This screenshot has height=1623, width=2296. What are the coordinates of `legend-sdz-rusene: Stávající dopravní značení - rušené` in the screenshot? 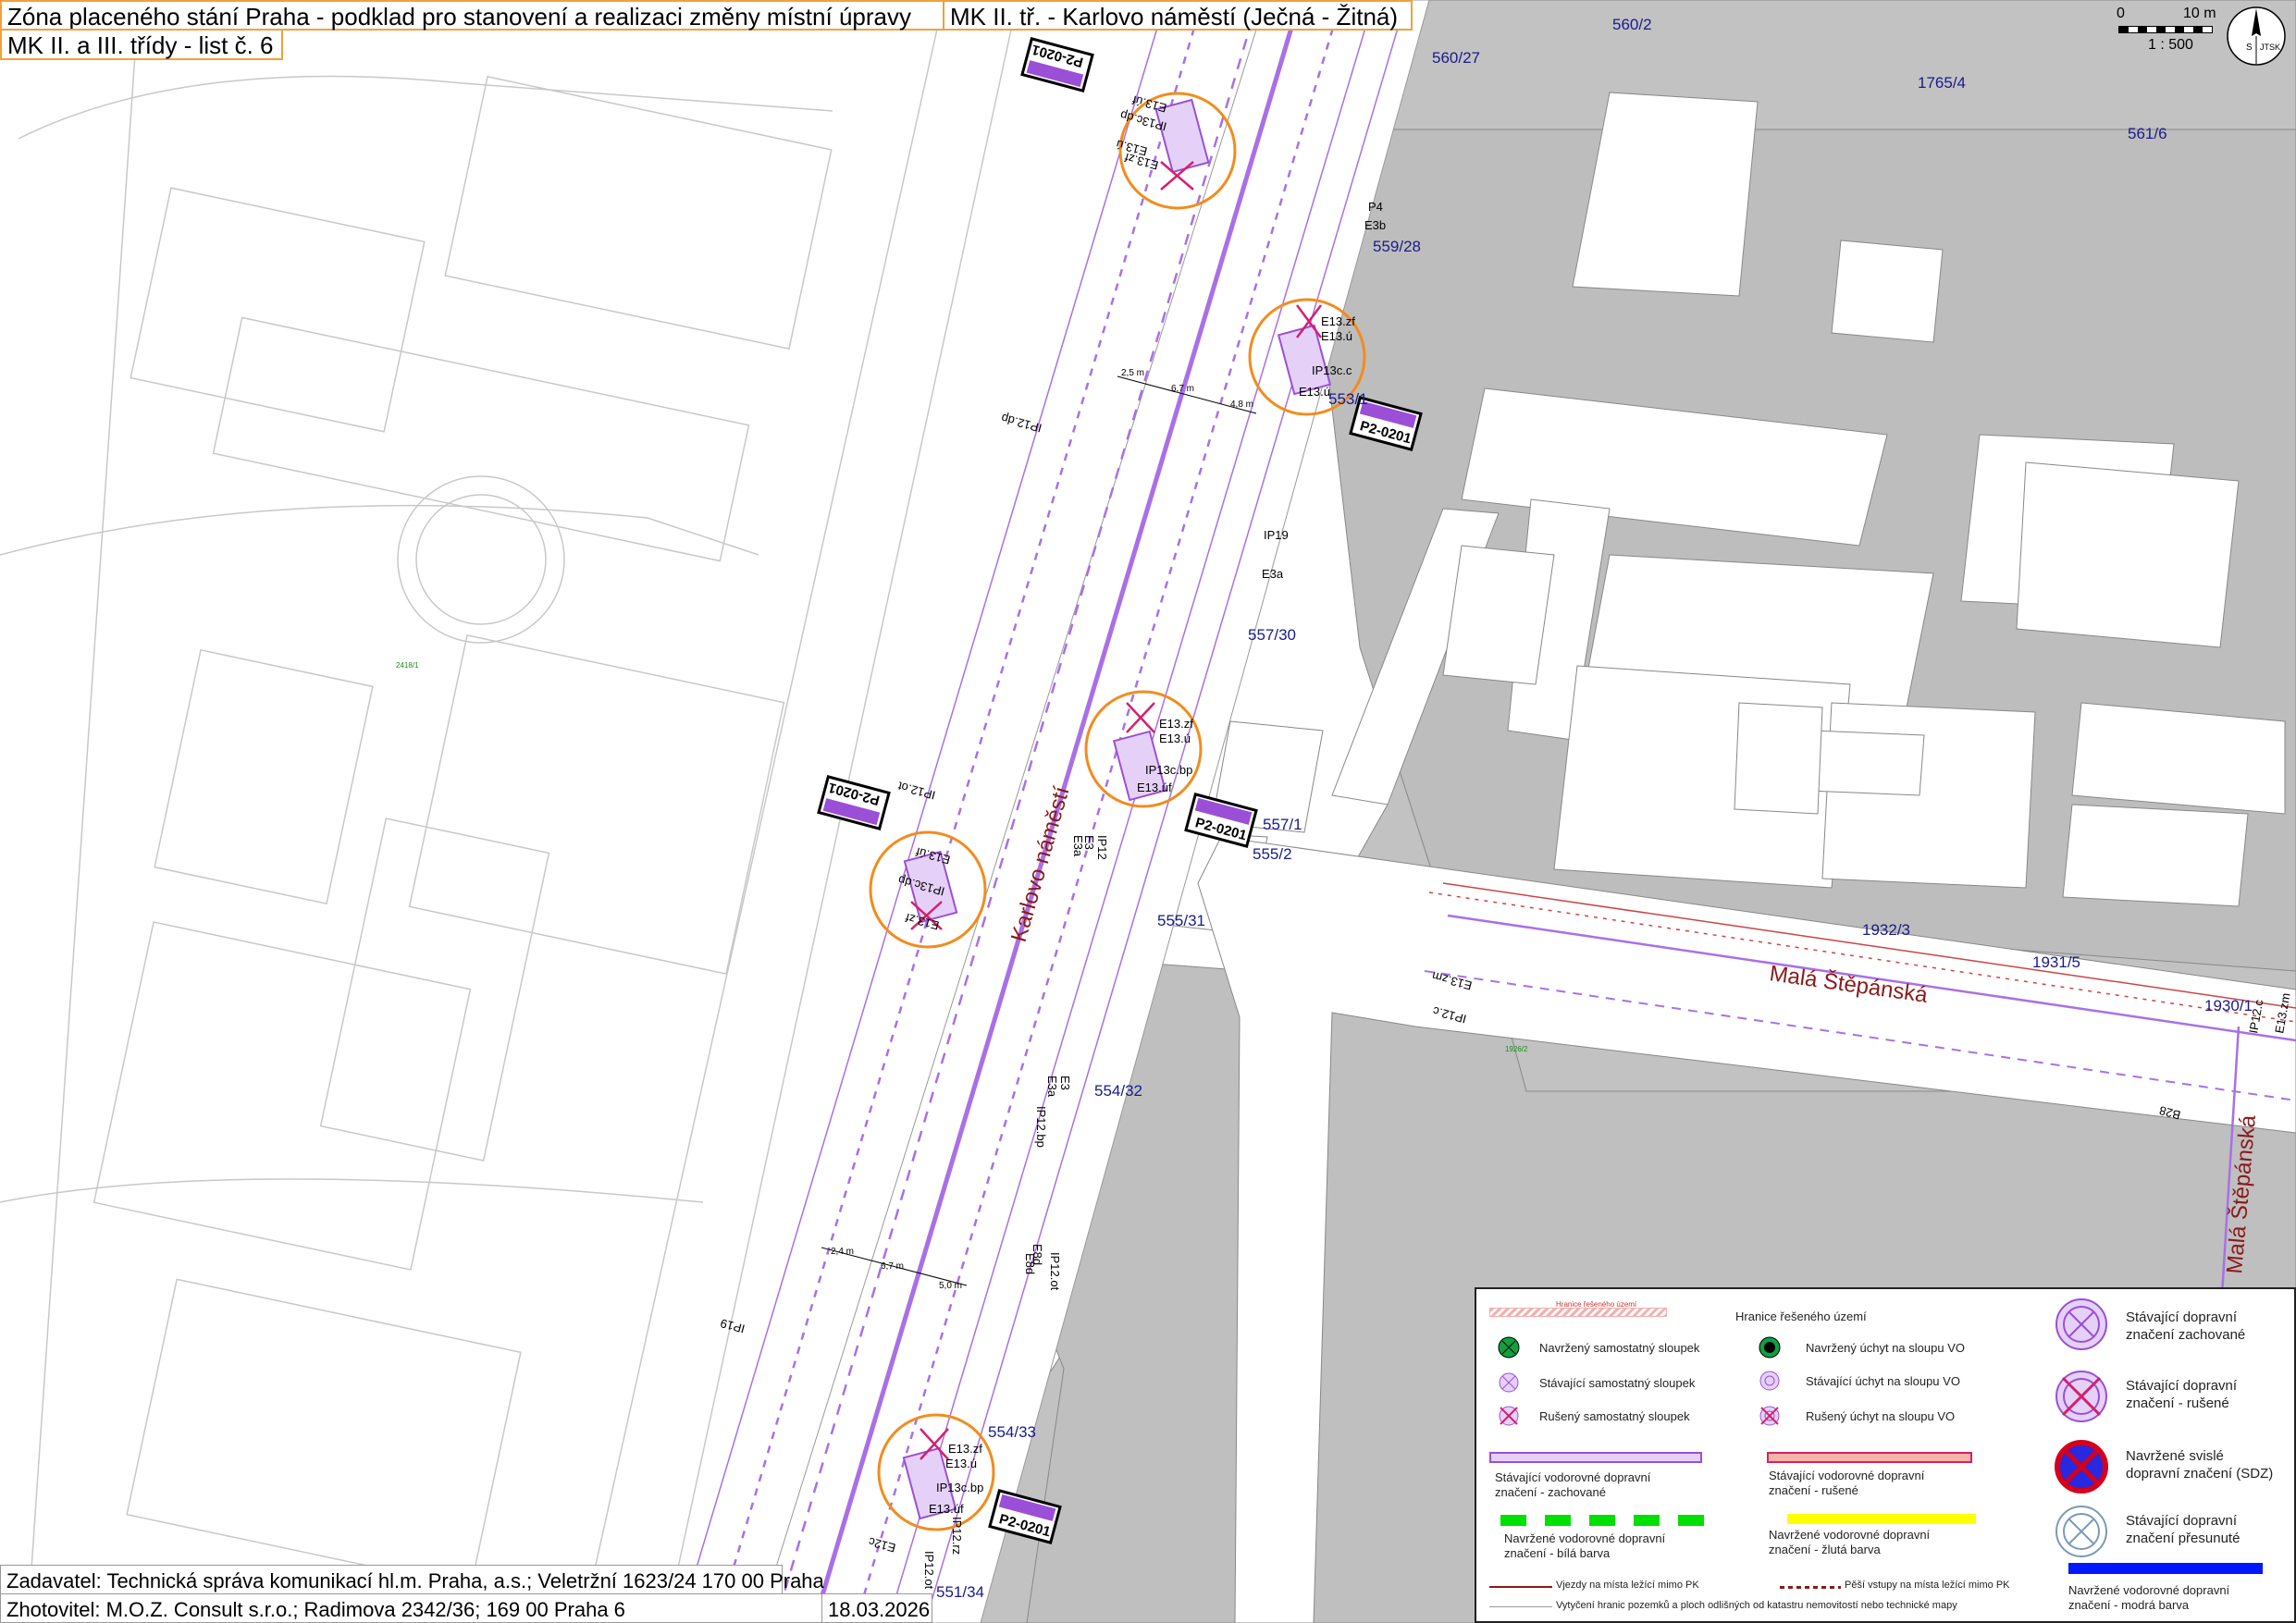 It's located at (2182, 1394).